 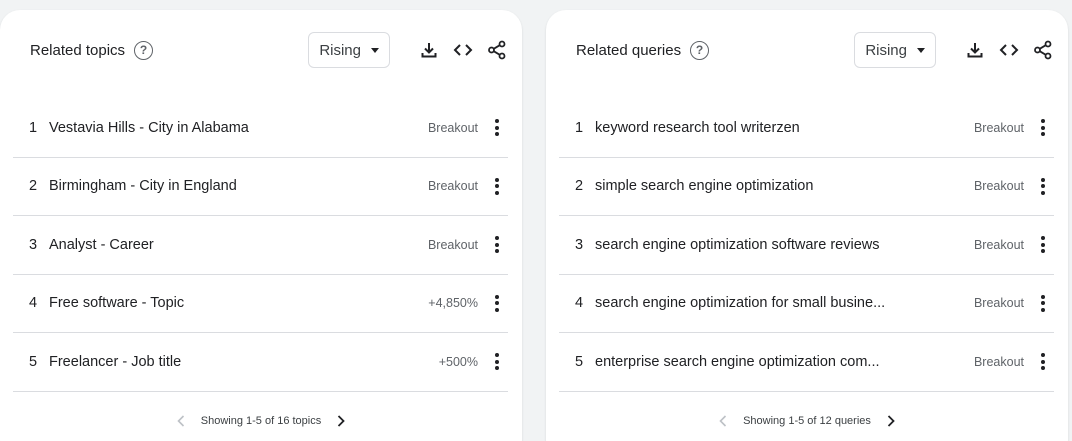 I want to click on item-value: +4,850%, so click(x=453, y=303).